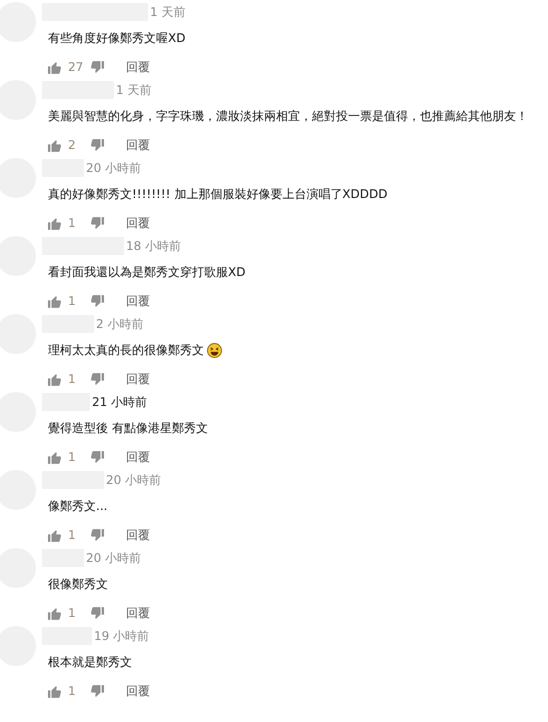 The image size is (548, 722). What do you see at coordinates (78, 584) in the screenshot?
I see `comment-text: 很像鄭秀文` at bounding box center [78, 584].